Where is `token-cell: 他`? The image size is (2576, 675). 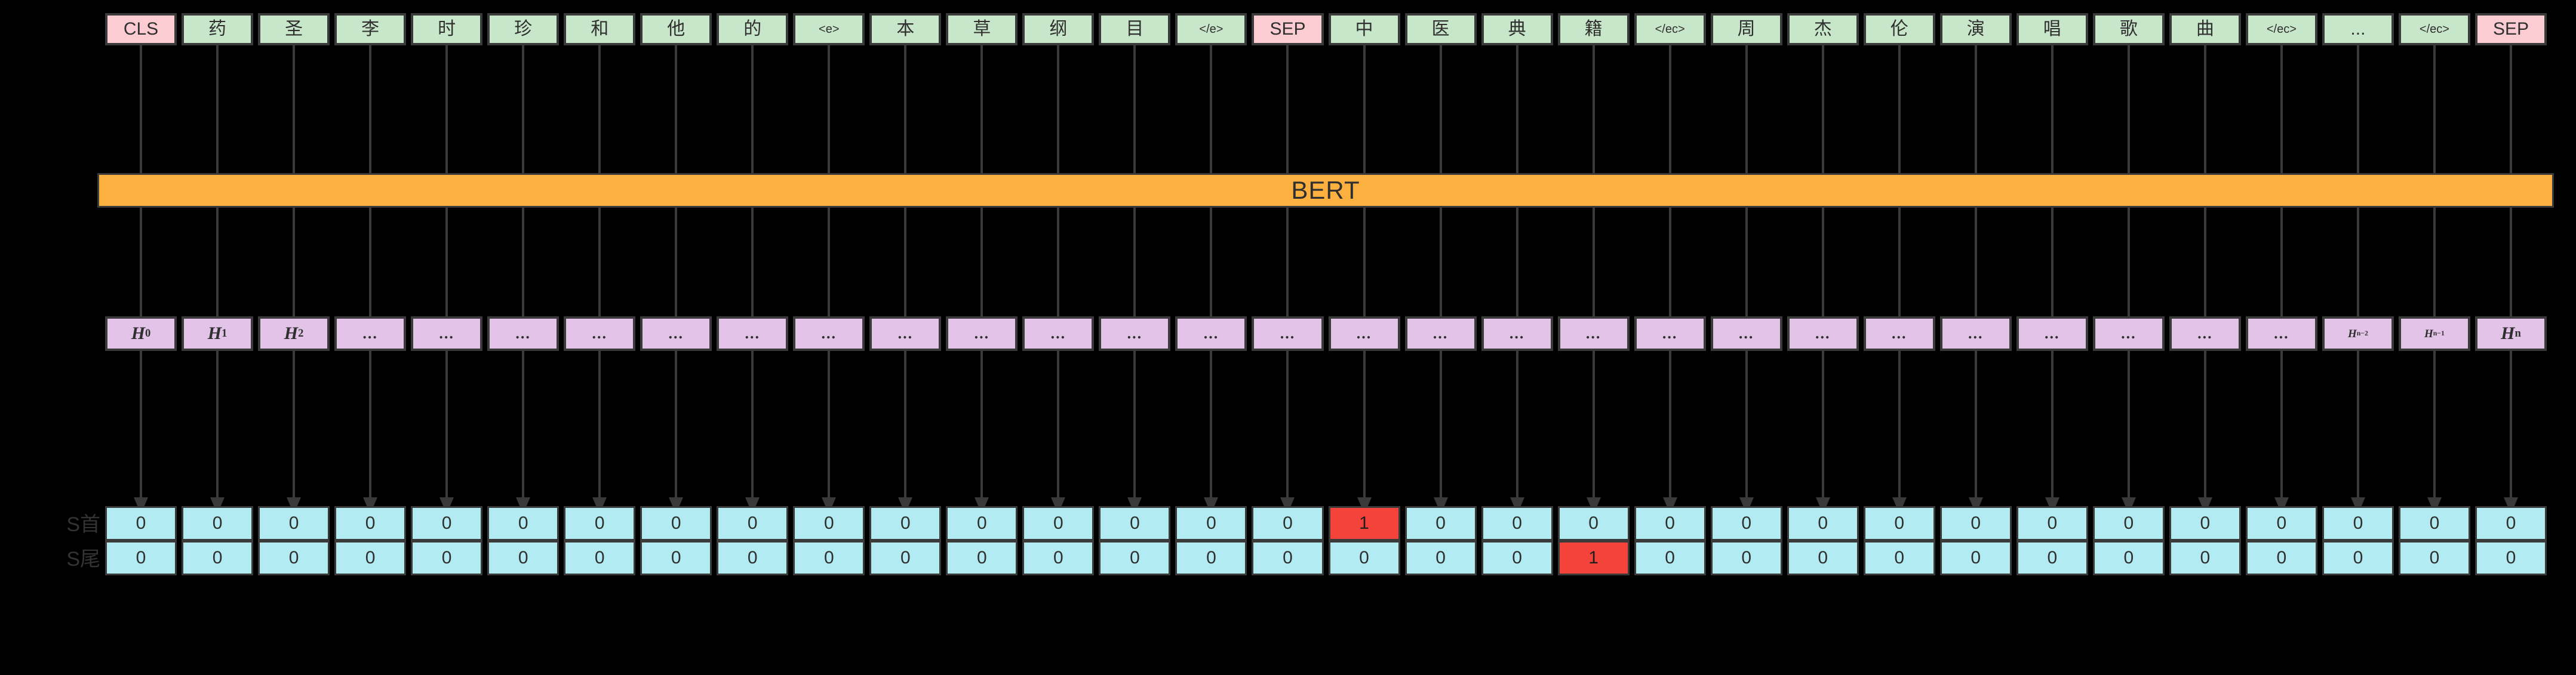
token-cell: 他 is located at coordinates (676, 29).